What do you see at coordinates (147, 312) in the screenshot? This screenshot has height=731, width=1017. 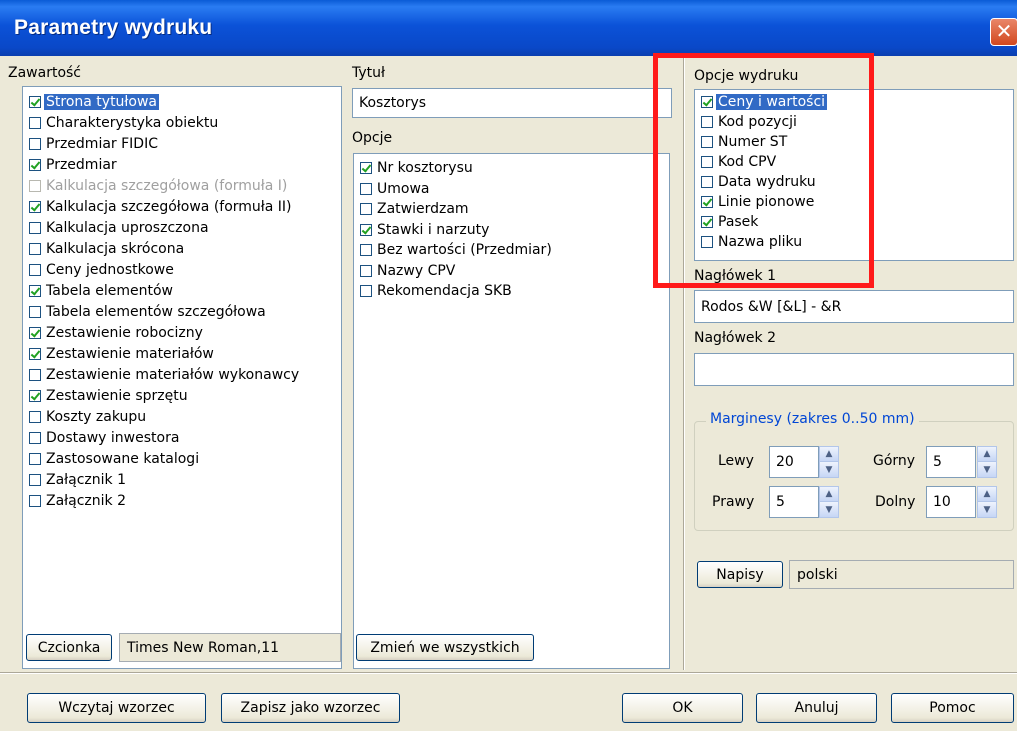 I see `zawartosc-item: Tabela elementów szczegółowa` at bounding box center [147, 312].